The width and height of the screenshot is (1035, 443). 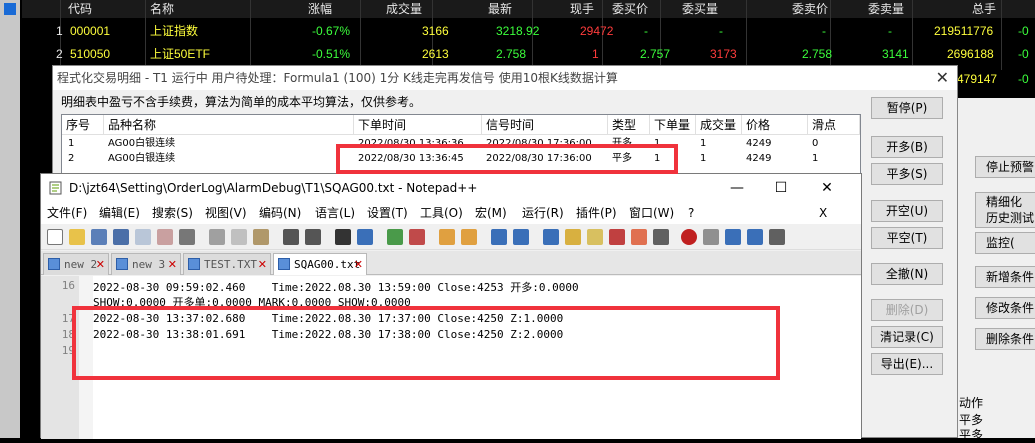 What do you see at coordinates (1005, 167) in the screenshot?
I see `stop-alert-button: 停止预警` at bounding box center [1005, 167].